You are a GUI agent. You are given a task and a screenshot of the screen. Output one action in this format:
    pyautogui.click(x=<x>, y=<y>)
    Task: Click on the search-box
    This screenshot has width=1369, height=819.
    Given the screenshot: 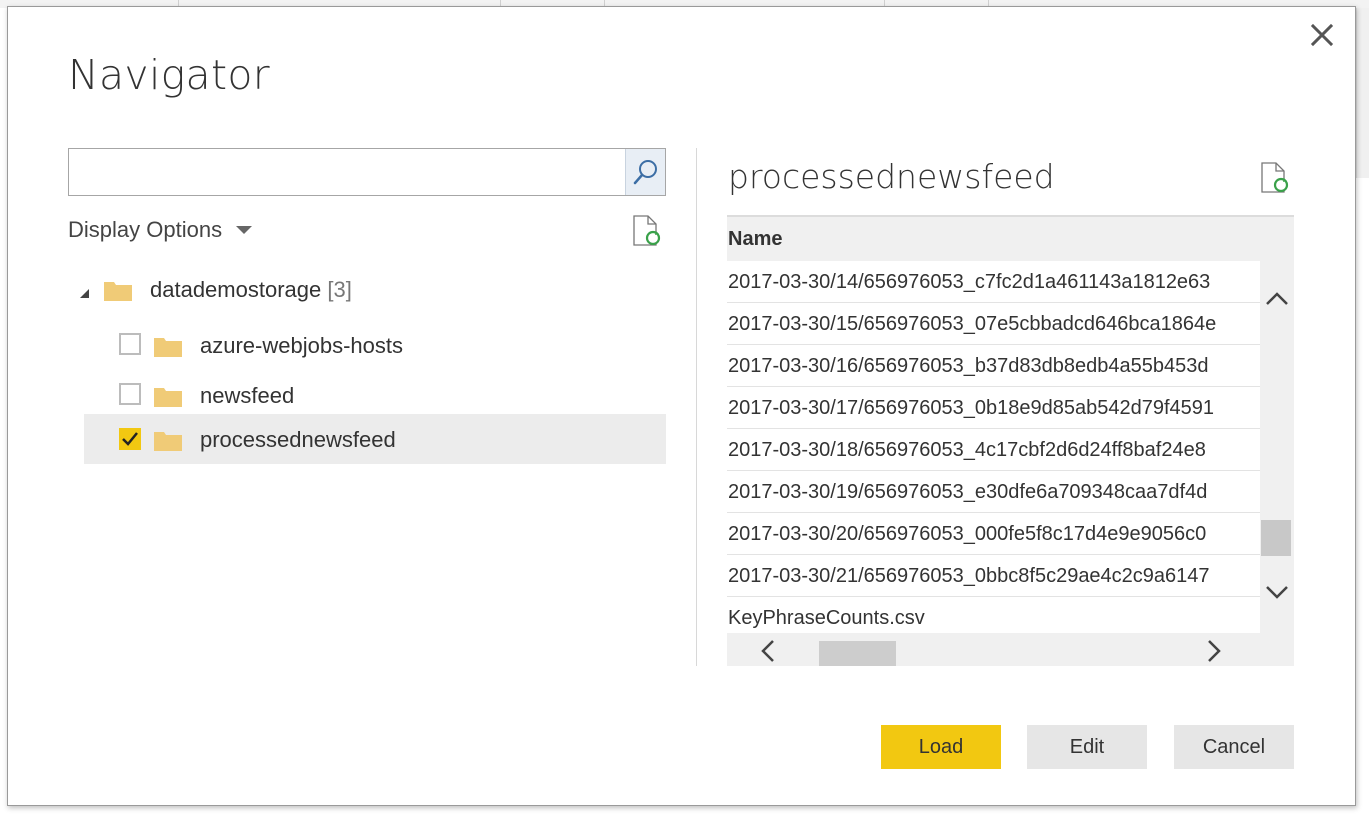 What is the action you would take?
    pyautogui.click(x=367, y=172)
    